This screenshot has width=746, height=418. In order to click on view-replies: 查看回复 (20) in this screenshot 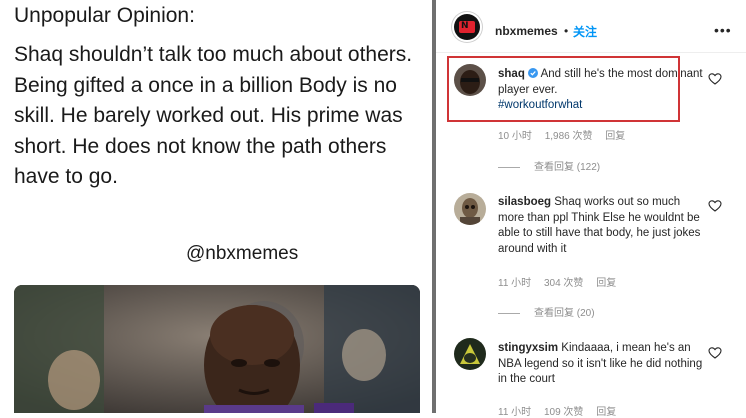, I will do `click(546, 311)`.